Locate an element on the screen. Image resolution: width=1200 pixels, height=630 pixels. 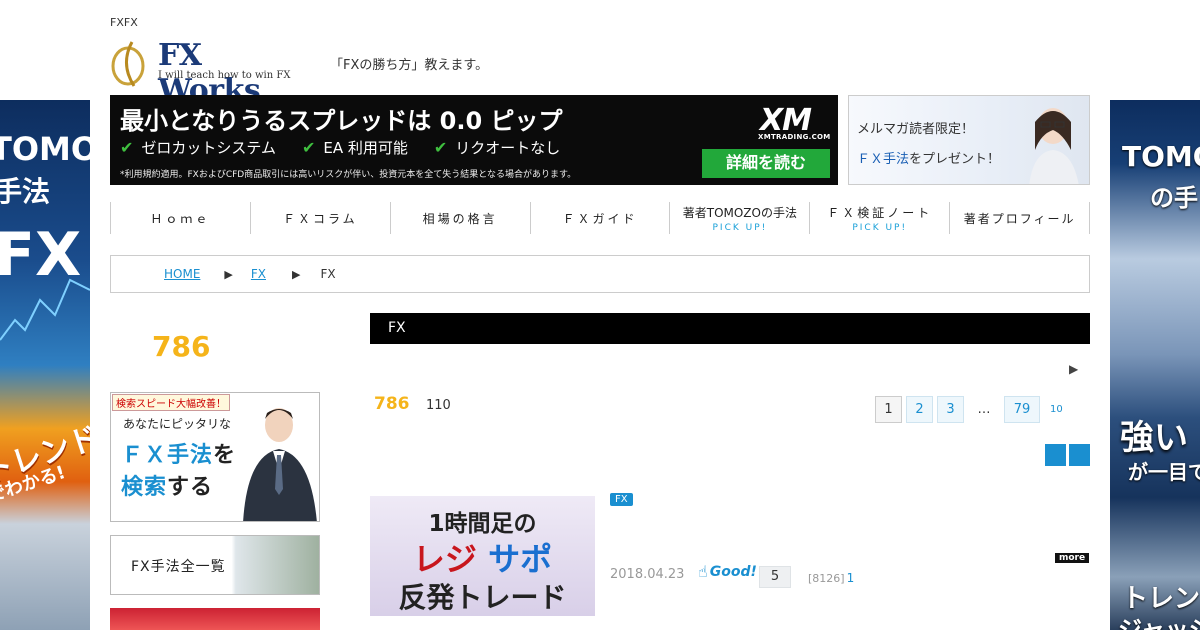
tagline: 「FXの勝ち方」教えます。 is located at coordinates (409, 65).